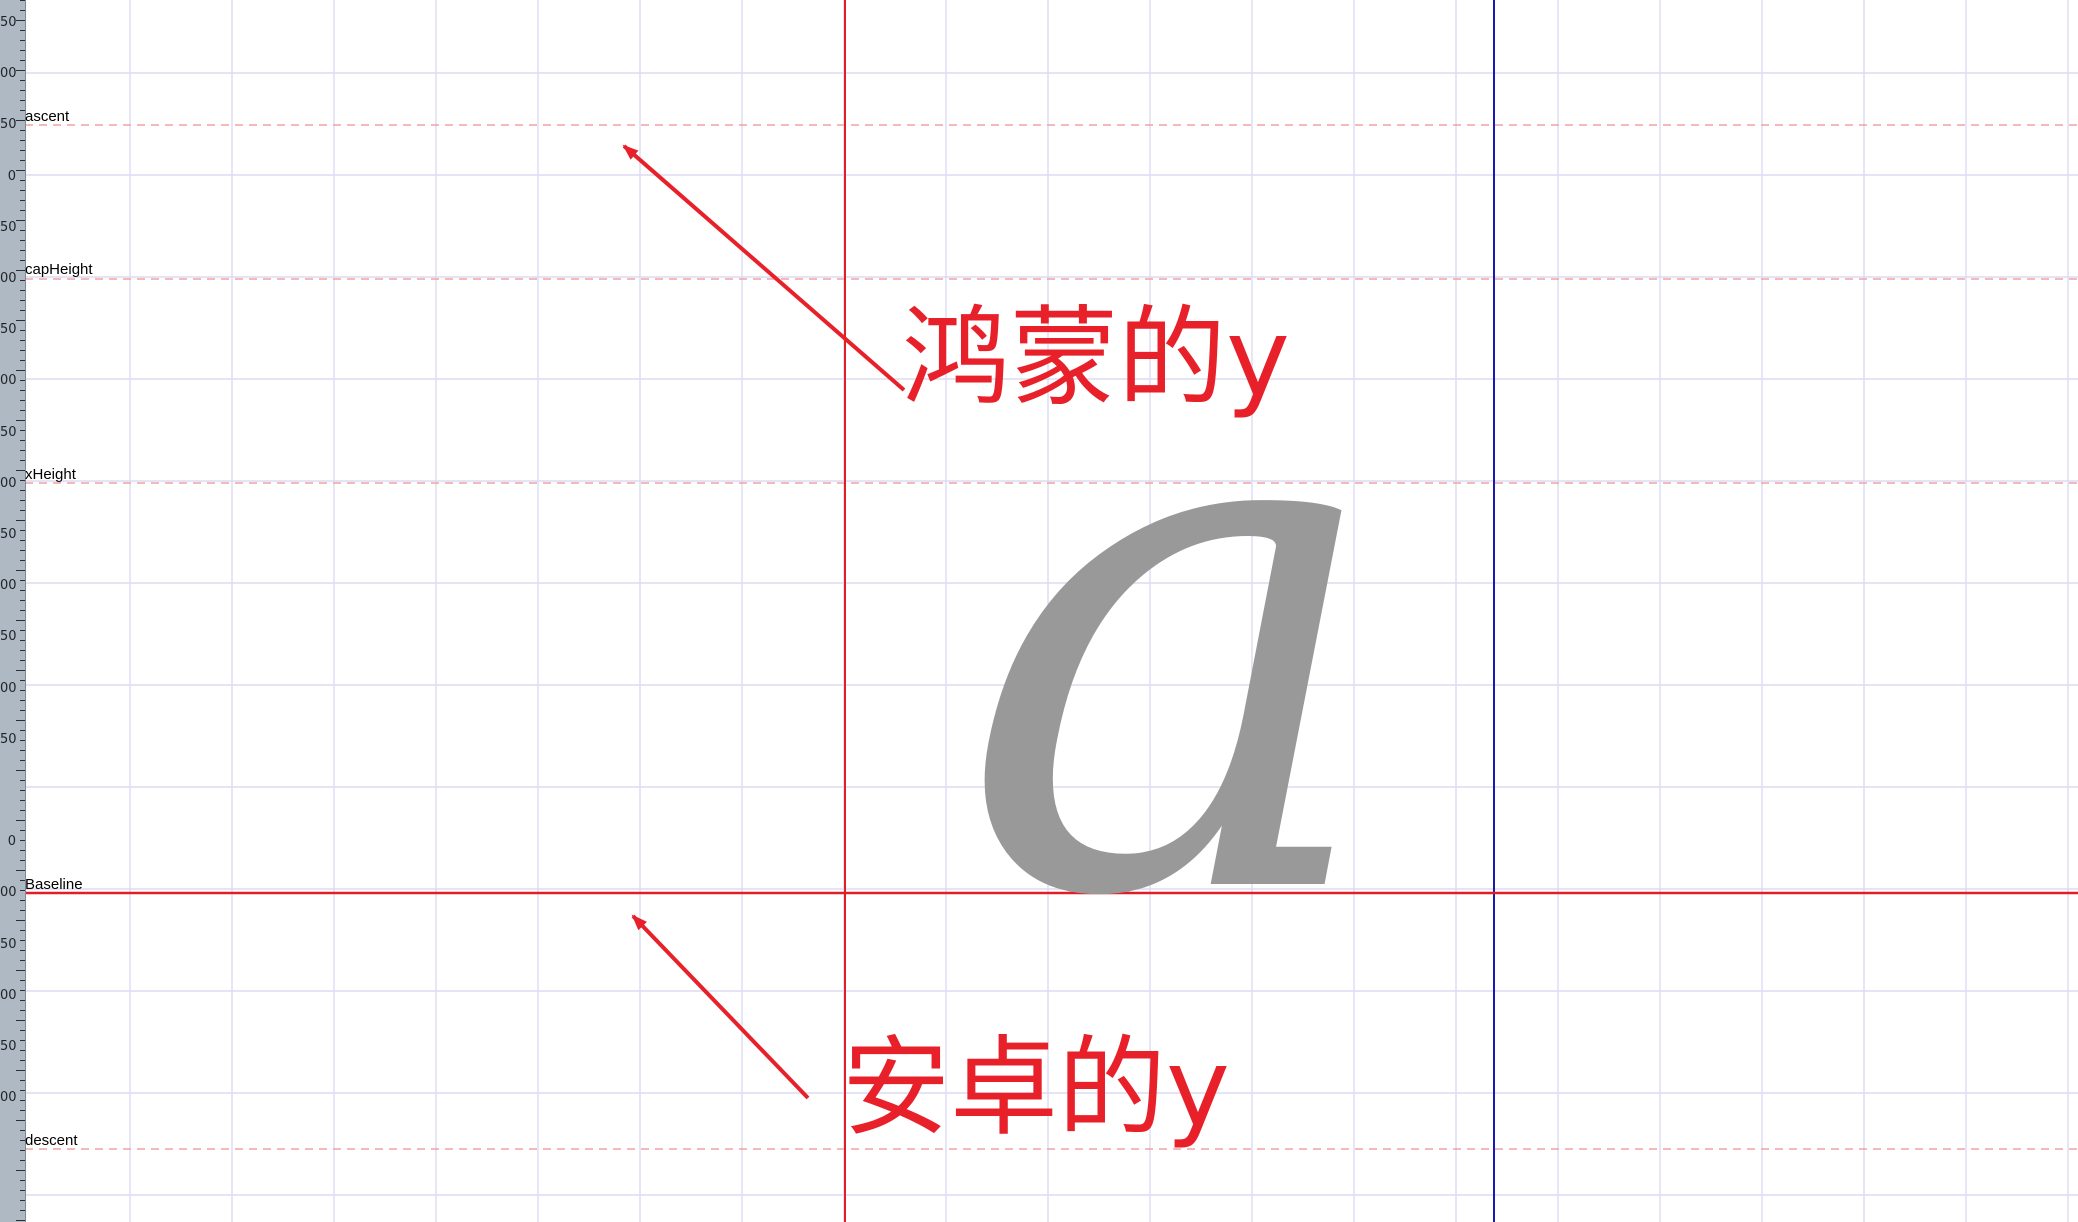 This screenshot has height=1222, width=2078. Describe the element at coordinates (47, 116) in the screenshot. I see `ascent-label: ascent` at that location.